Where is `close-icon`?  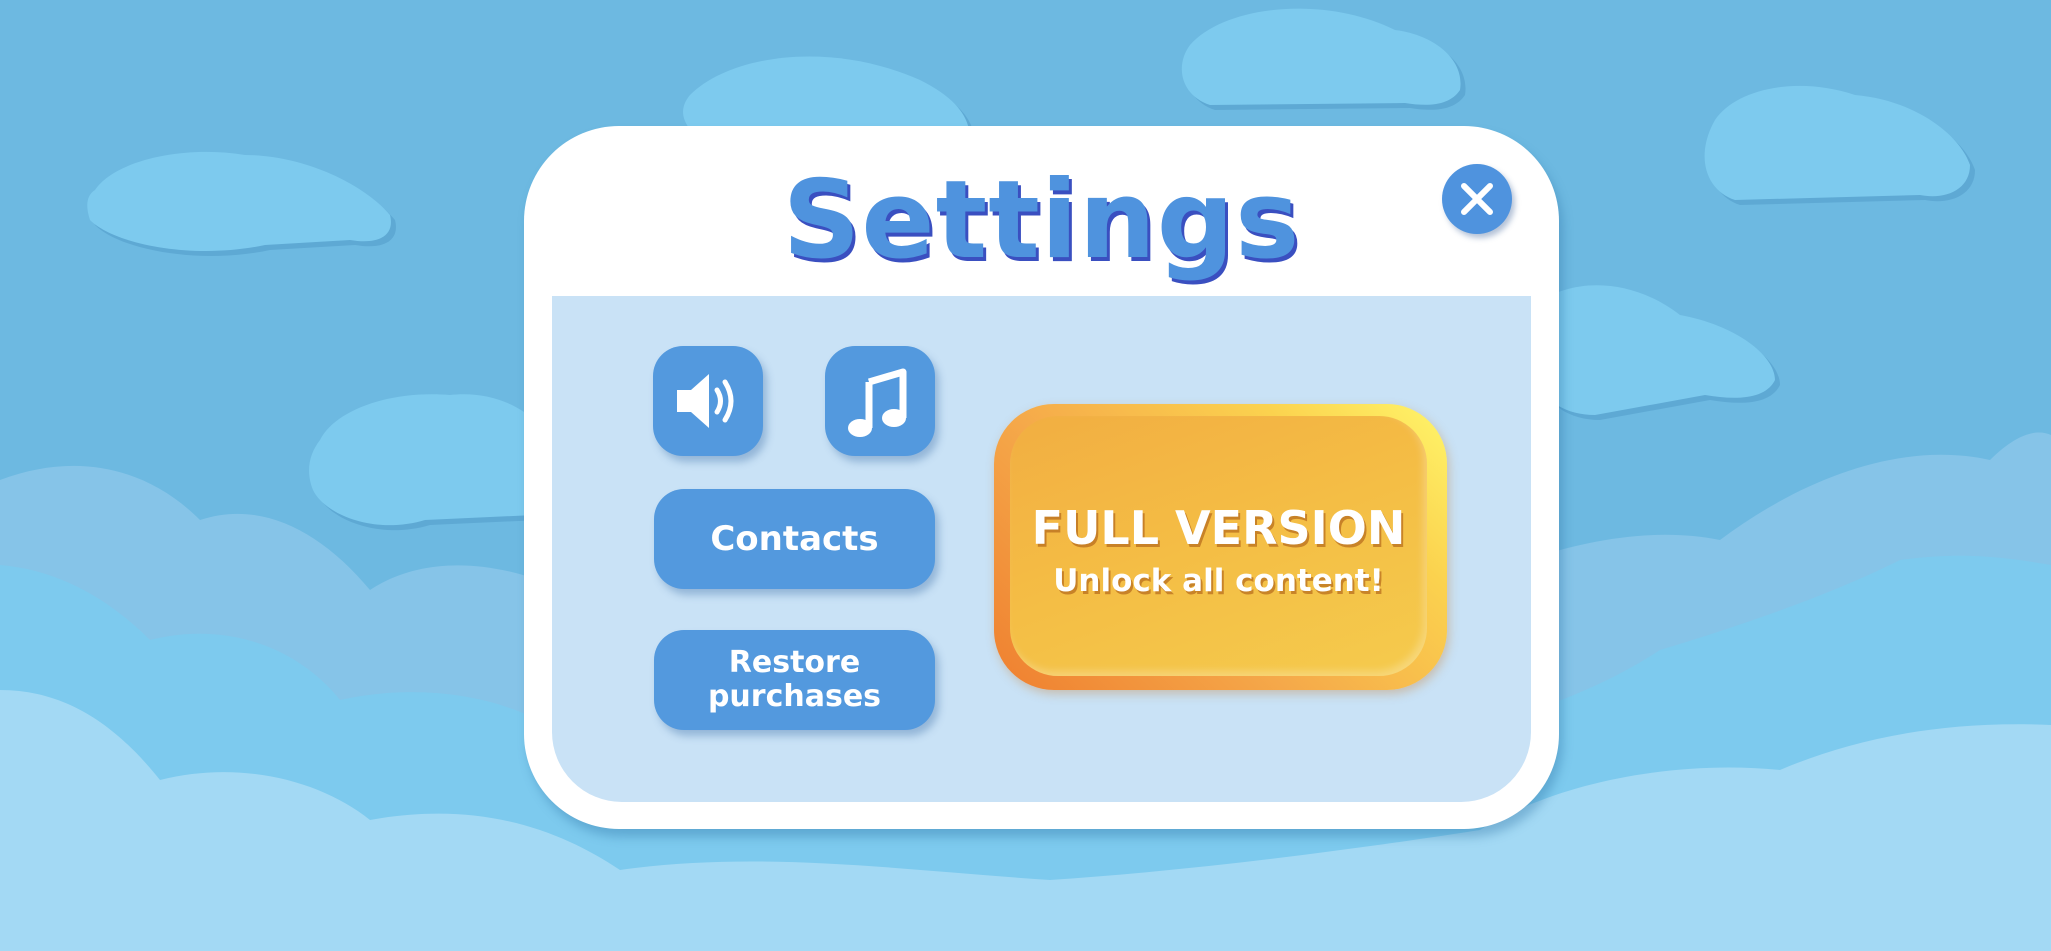 close-icon is located at coordinates (1477, 199).